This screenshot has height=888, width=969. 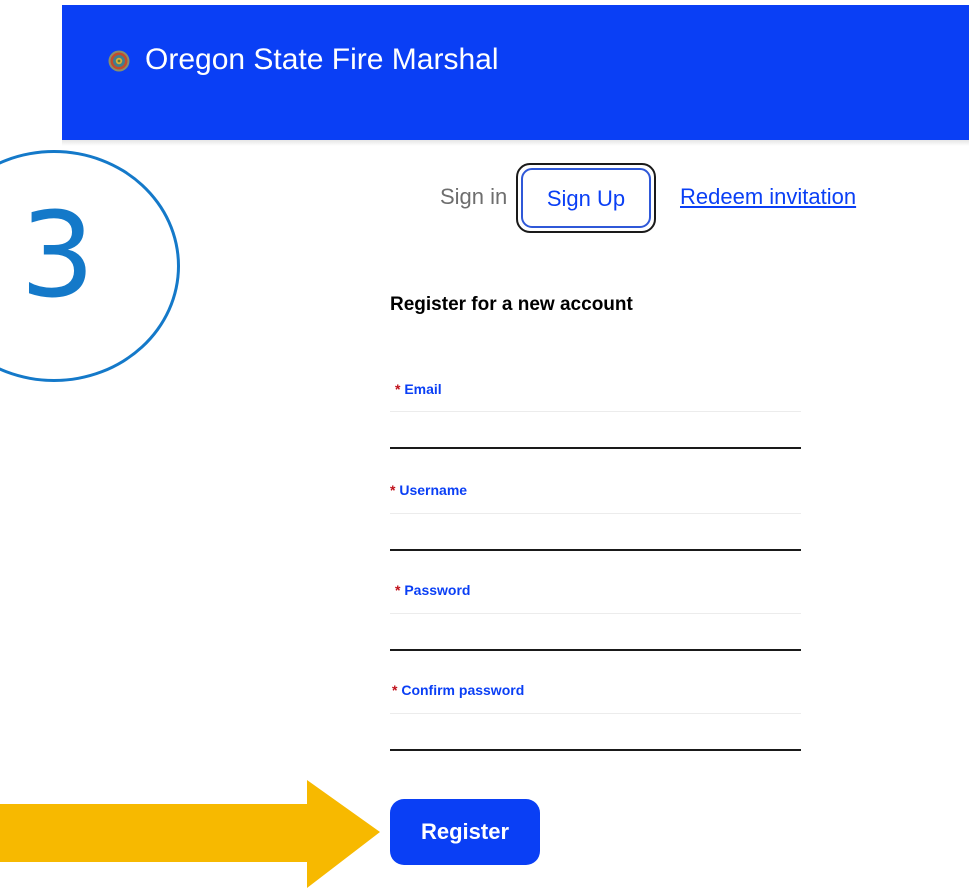 I want to click on seal-icon, so click(x=119, y=61).